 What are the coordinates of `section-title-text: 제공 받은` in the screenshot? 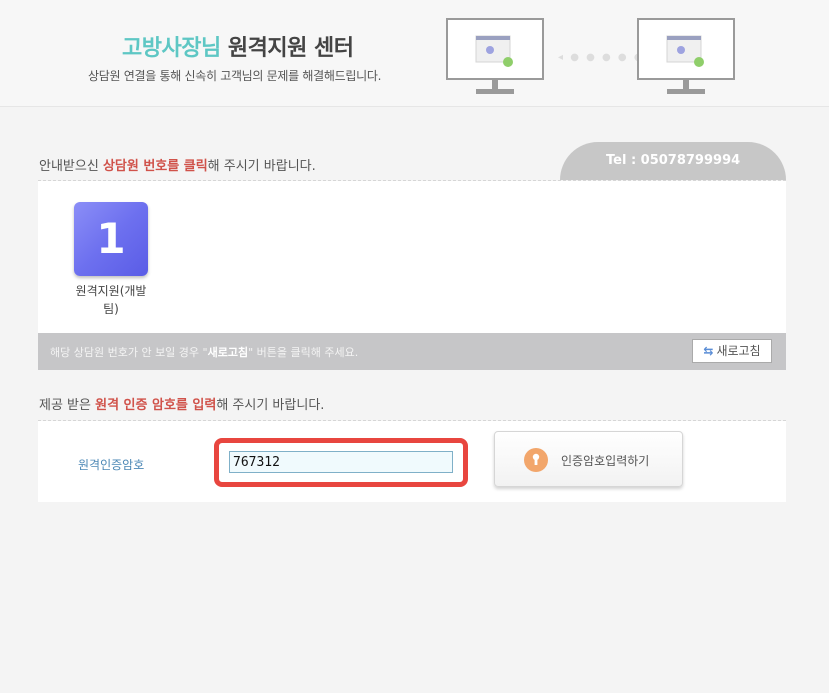 It's located at (67, 405).